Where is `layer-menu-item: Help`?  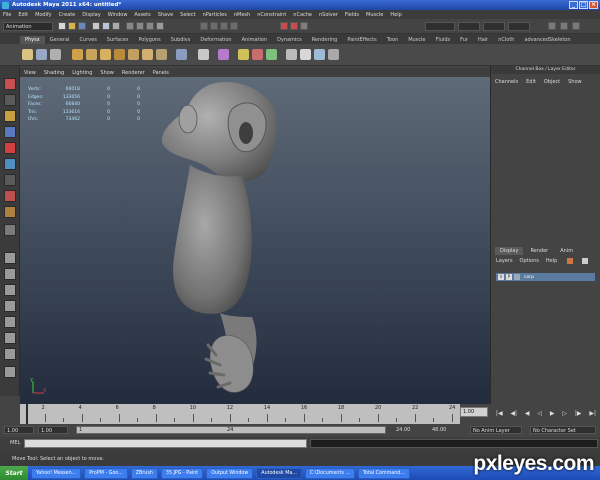 layer-menu-item: Help is located at coordinates (551, 261).